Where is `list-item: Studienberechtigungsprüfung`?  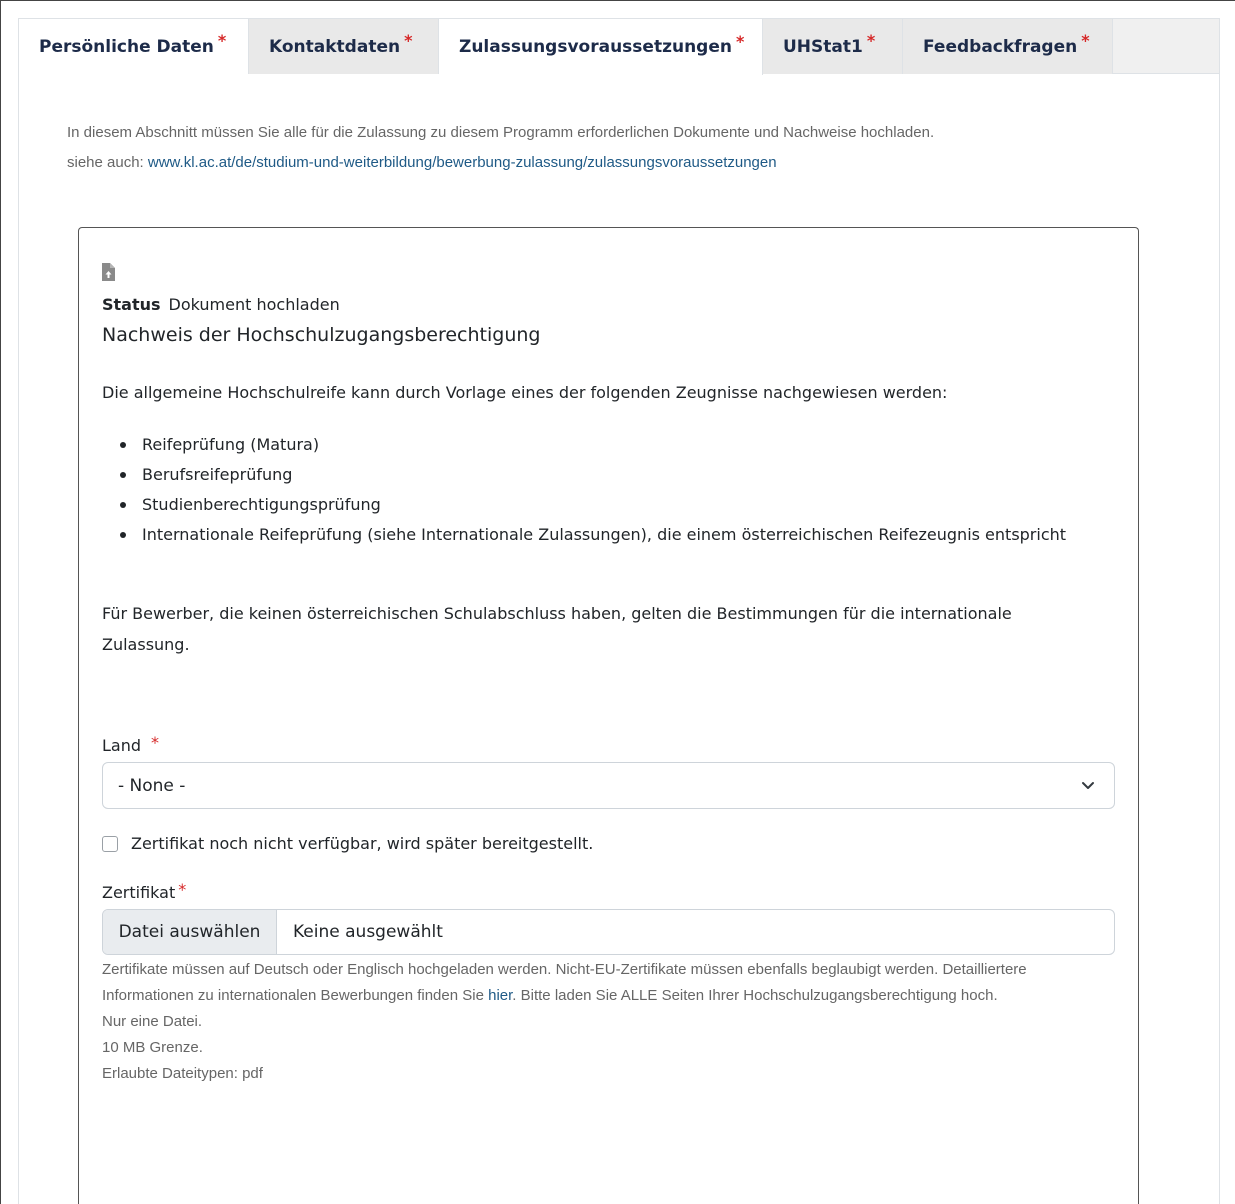
list-item: Studienberechtigungsprüfung is located at coordinates (595, 505).